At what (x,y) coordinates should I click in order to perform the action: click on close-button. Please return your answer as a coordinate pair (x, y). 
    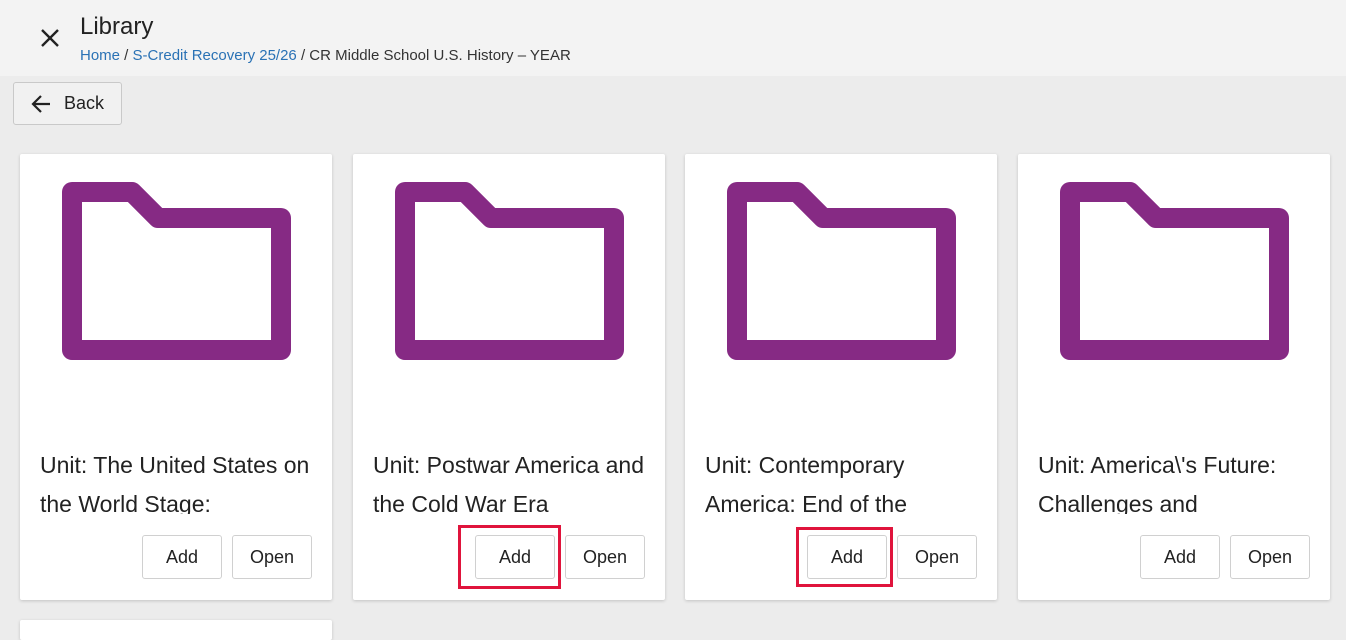
    Looking at the image, I should click on (50, 38).